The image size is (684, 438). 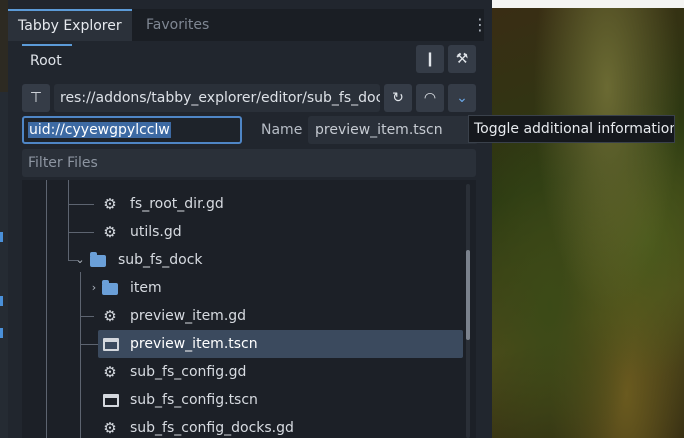 I want to click on tree-row-selected: preview_item.tscn, so click(x=242, y=344).